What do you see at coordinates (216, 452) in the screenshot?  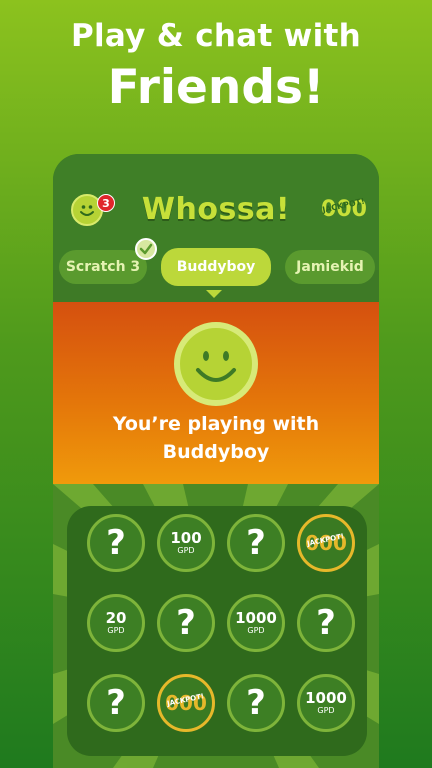 I see `banner-line-2: Buddyboy` at bounding box center [216, 452].